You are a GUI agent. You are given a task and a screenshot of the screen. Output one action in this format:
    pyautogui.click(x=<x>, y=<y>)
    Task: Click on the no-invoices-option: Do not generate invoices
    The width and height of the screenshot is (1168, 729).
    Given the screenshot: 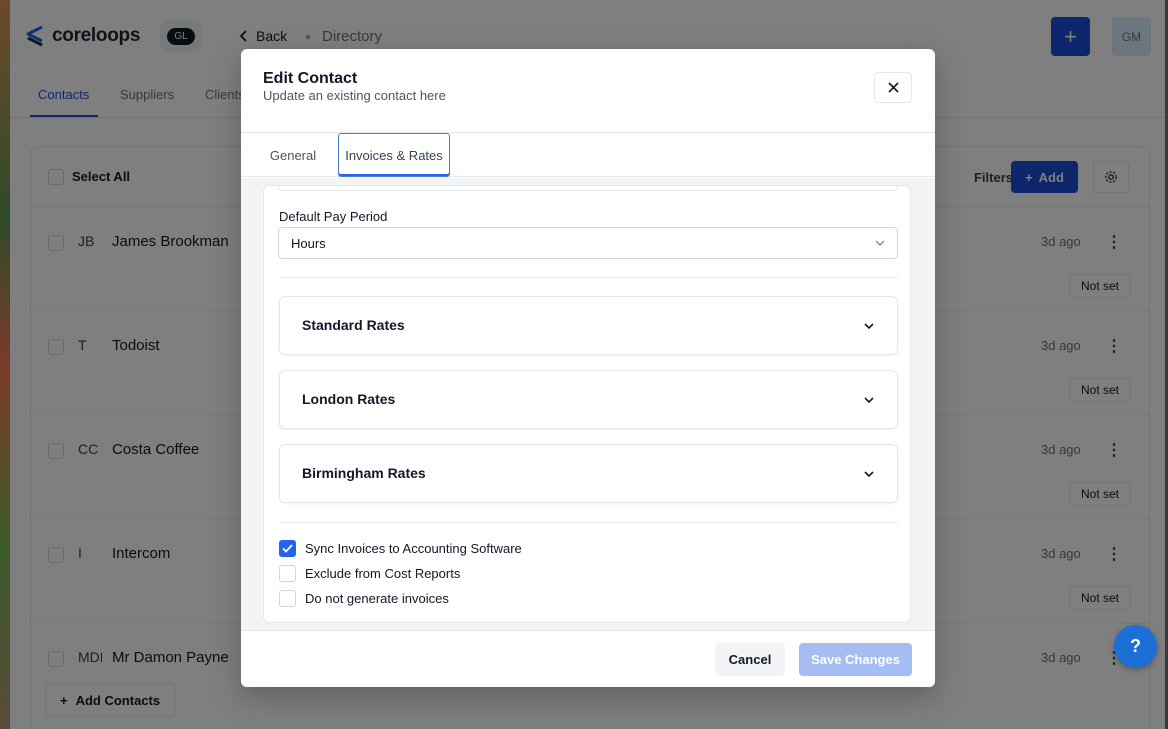 What is the action you would take?
    pyautogui.click(x=364, y=598)
    